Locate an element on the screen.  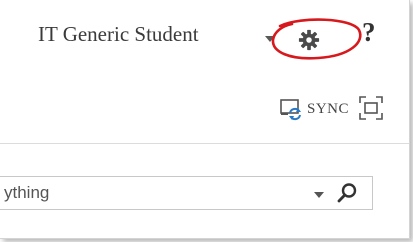
sync-button: SYNC is located at coordinates (314, 109).